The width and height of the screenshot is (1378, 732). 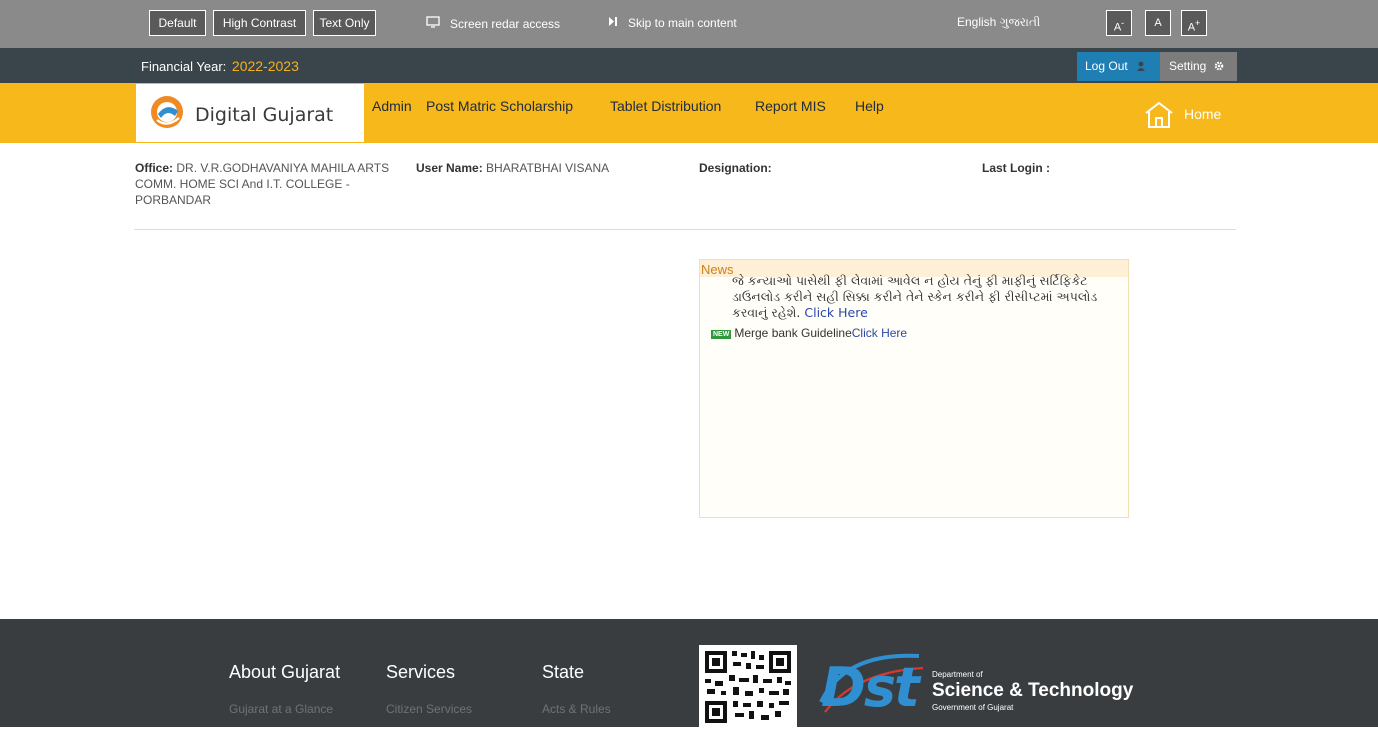 I want to click on dst-name: Science & Technology, so click(x=1033, y=690).